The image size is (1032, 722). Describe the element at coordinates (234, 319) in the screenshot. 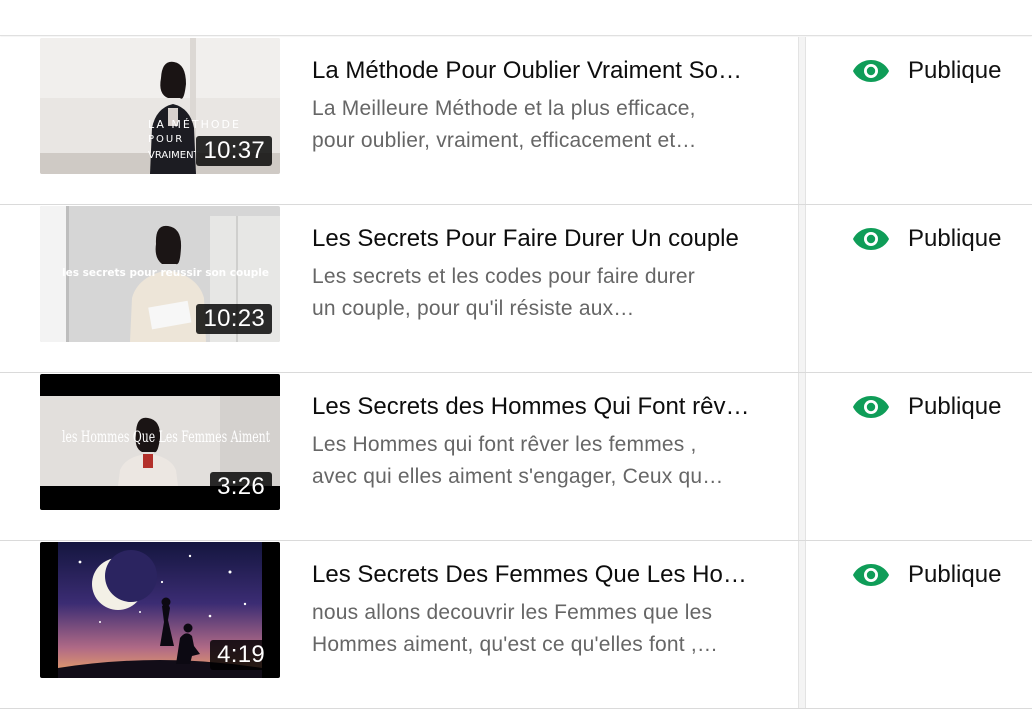

I see `video-duration-badge: 10:23` at that location.